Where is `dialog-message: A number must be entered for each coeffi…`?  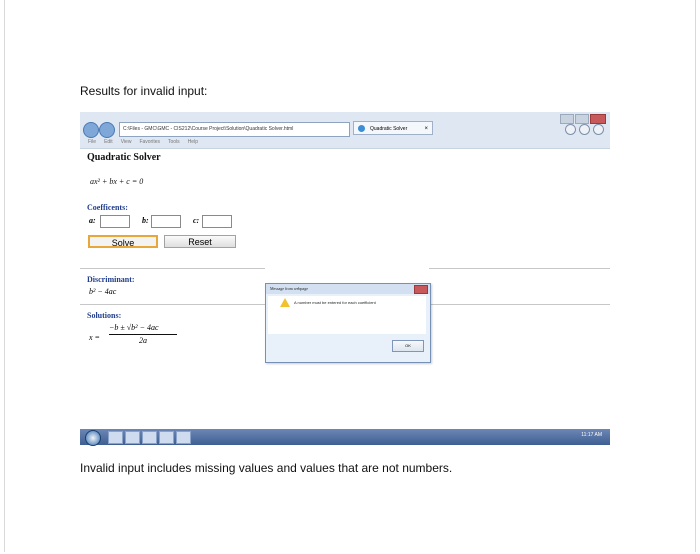 dialog-message: A number must be entered for each coeffi… is located at coordinates (335, 302).